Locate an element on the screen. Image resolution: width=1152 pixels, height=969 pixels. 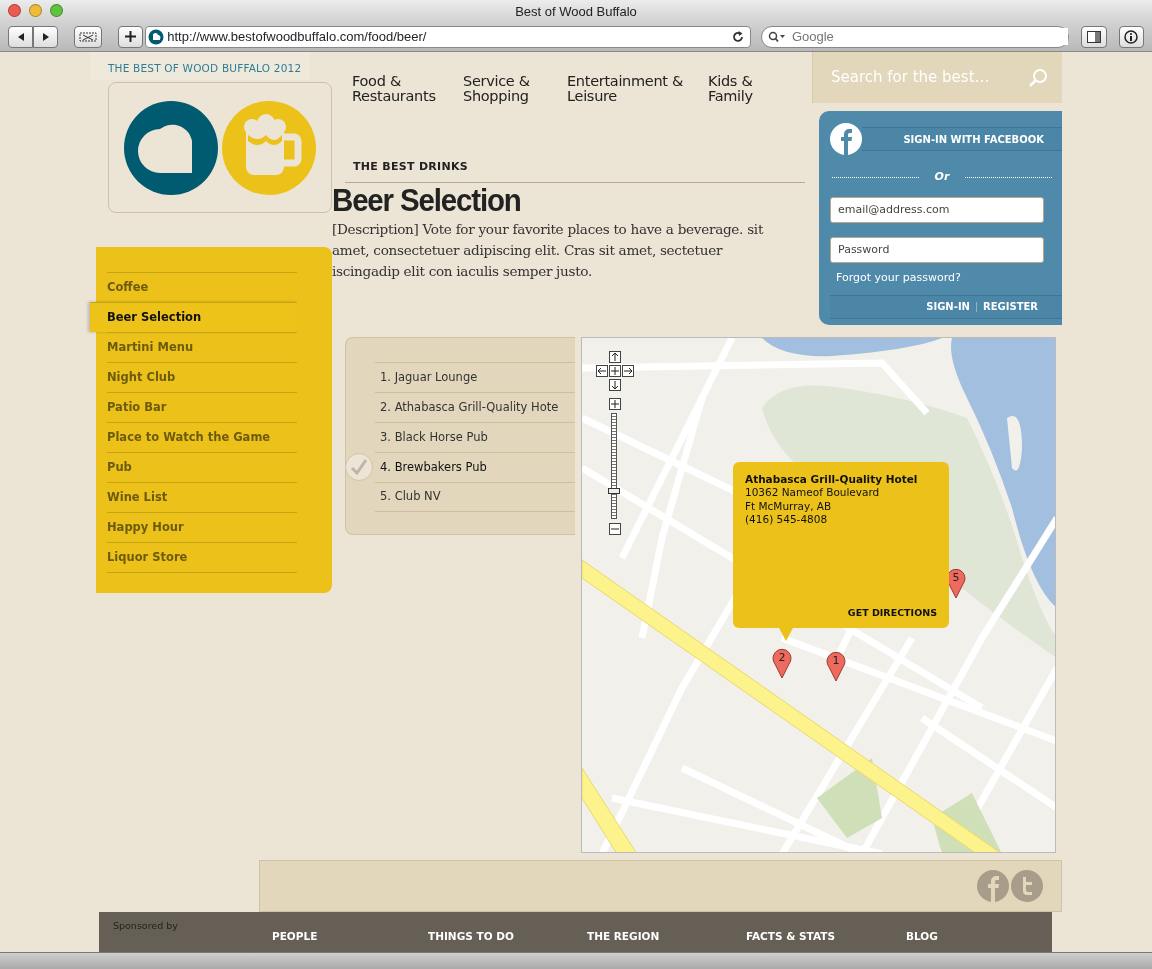
register-button: REGISTER is located at coordinates (1010, 306).